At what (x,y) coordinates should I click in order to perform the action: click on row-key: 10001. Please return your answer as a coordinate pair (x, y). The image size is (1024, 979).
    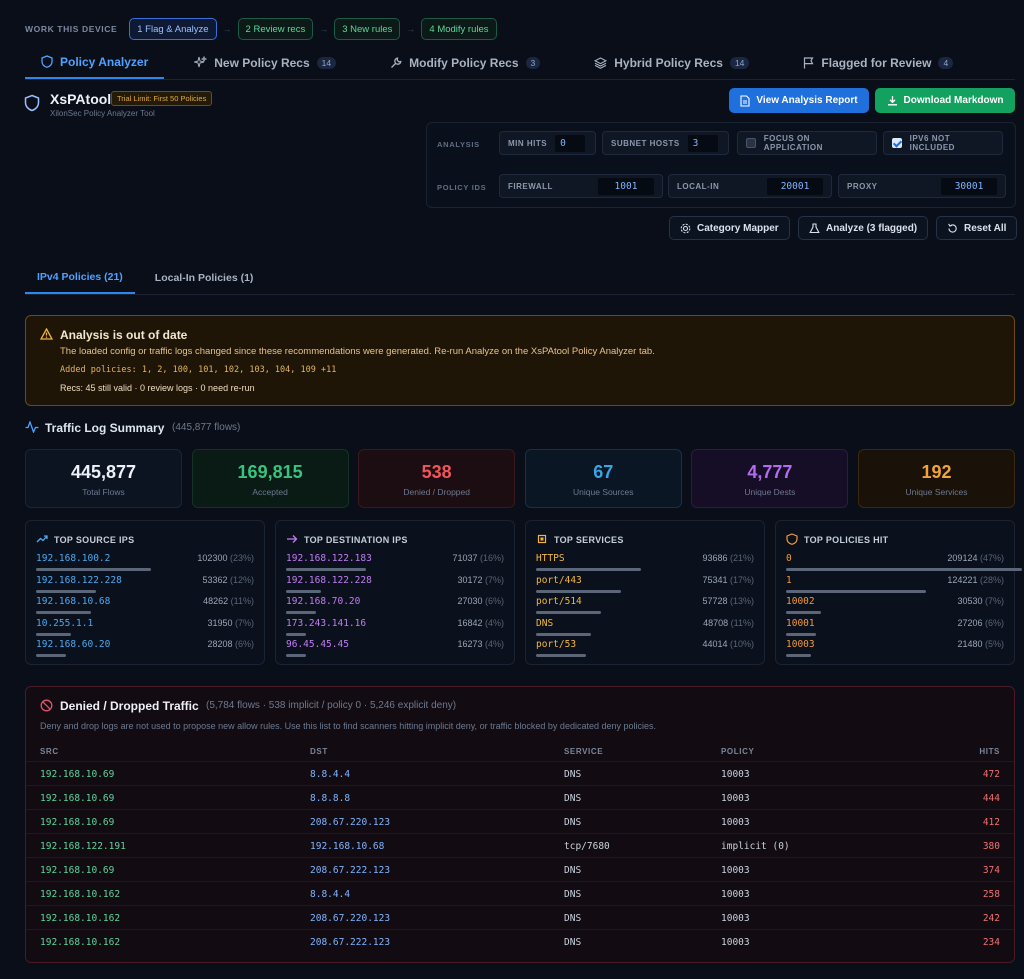
    Looking at the image, I should click on (800, 623).